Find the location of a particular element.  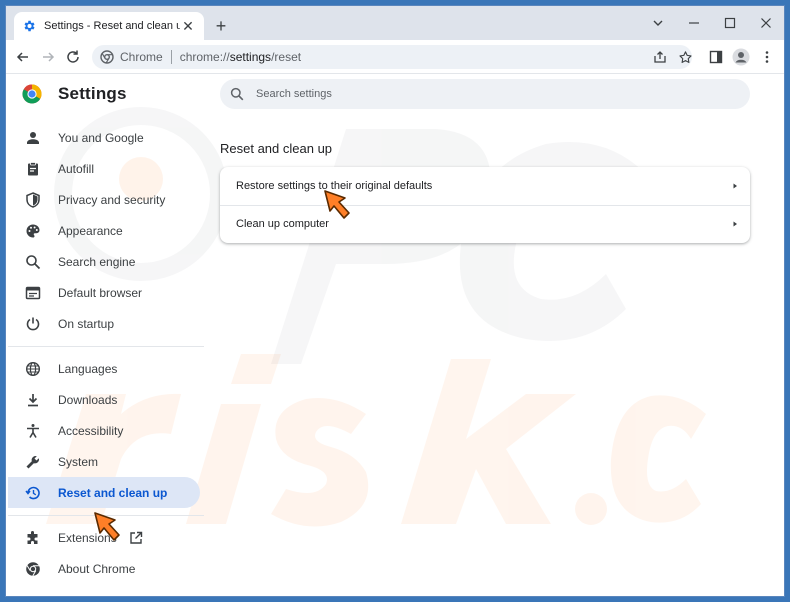

toolbar: Chrome chrome://settings/reset is located at coordinates (395, 57).